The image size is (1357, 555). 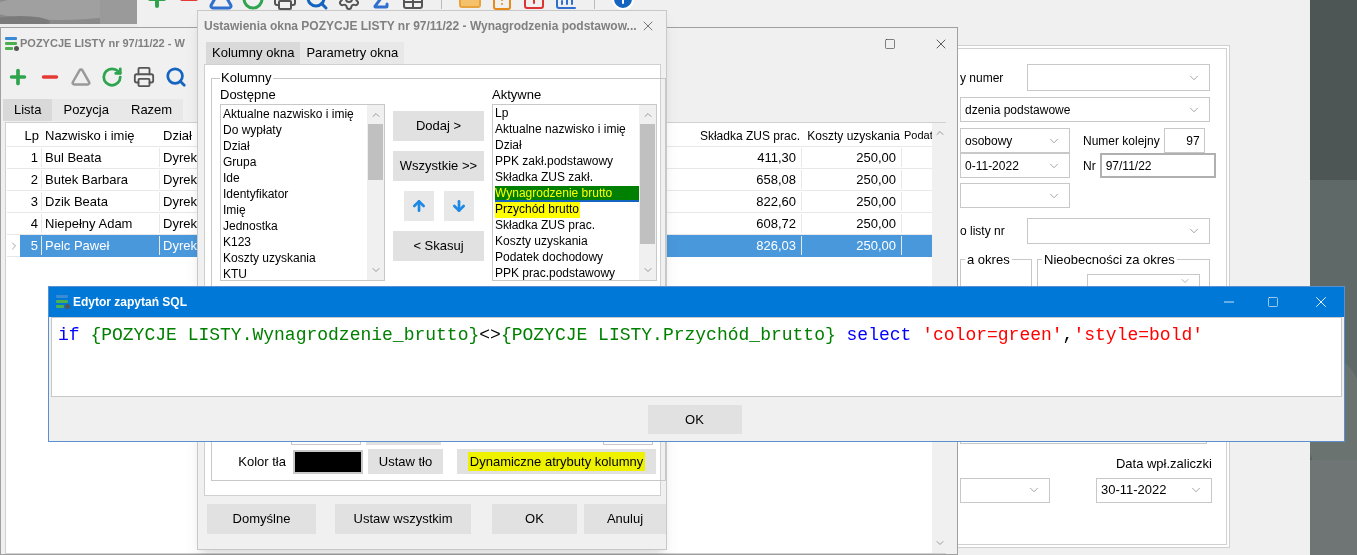 I want to click on table-cell: 2, so click(x=31, y=179).